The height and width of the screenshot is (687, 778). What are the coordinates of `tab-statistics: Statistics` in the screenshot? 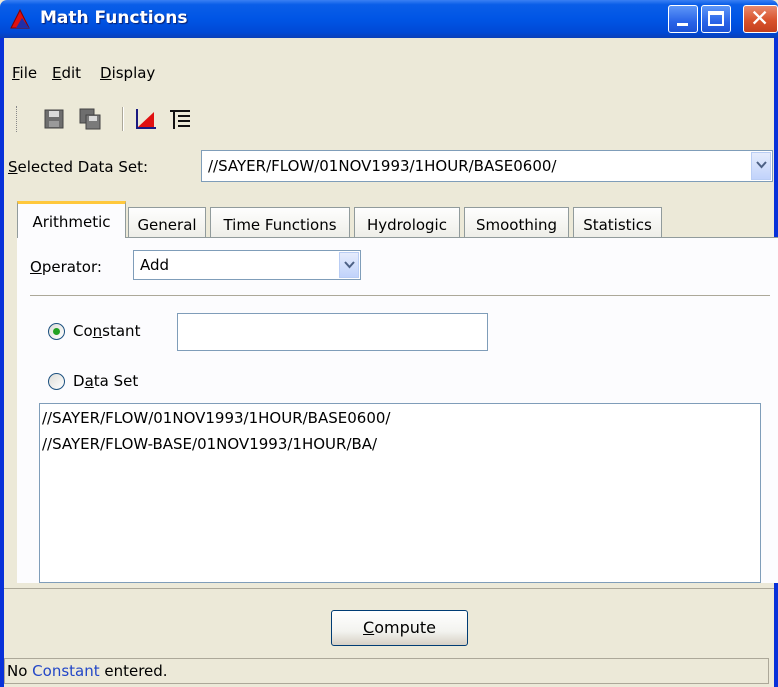 It's located at (617, 222).